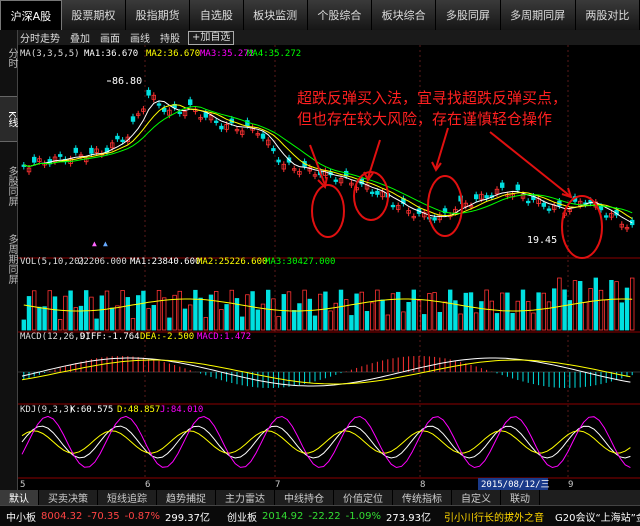 The width and height of the screenshot is (640, 526). Describe the element at coordinates (181, 410) in the screenshot. I see `kdj-j: J:84.010` at that location.